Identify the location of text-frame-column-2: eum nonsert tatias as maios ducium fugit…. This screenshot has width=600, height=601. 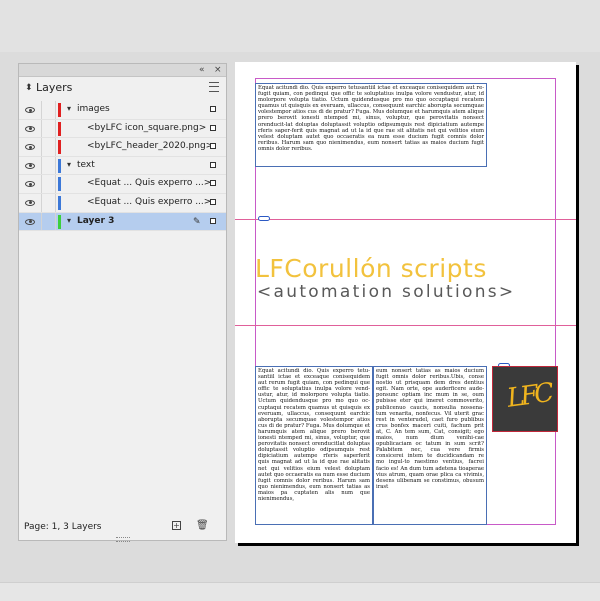
(430, 445).